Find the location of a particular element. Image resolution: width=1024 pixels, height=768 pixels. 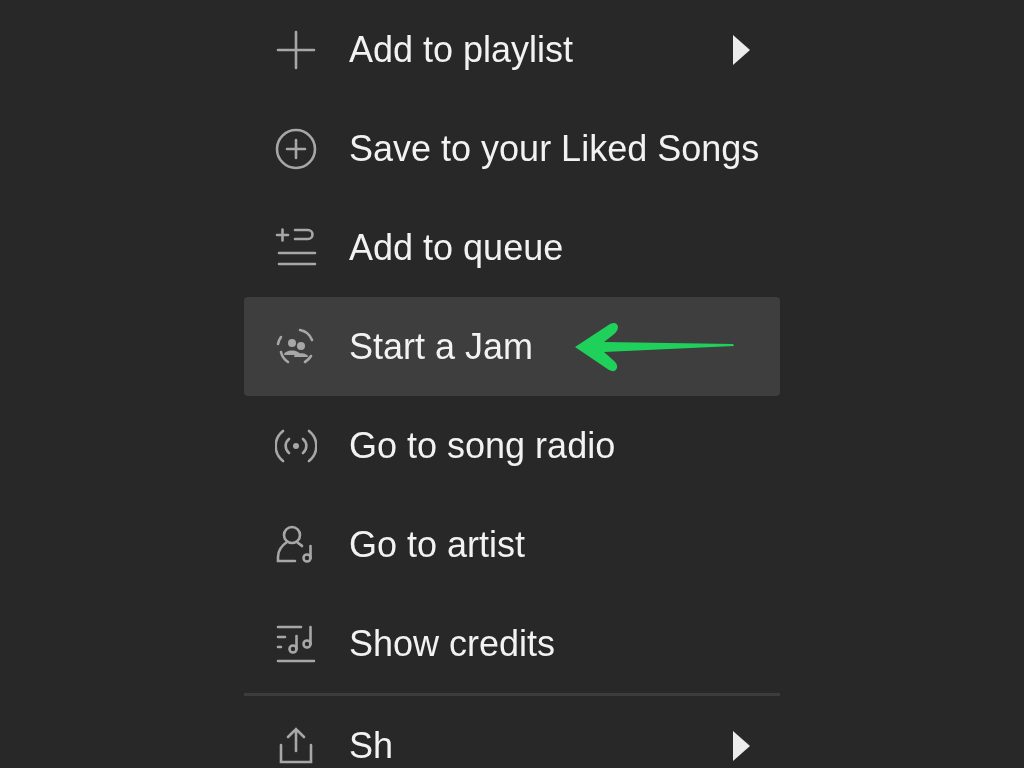

menu-item: Sh is located at coordinates (512, 732).